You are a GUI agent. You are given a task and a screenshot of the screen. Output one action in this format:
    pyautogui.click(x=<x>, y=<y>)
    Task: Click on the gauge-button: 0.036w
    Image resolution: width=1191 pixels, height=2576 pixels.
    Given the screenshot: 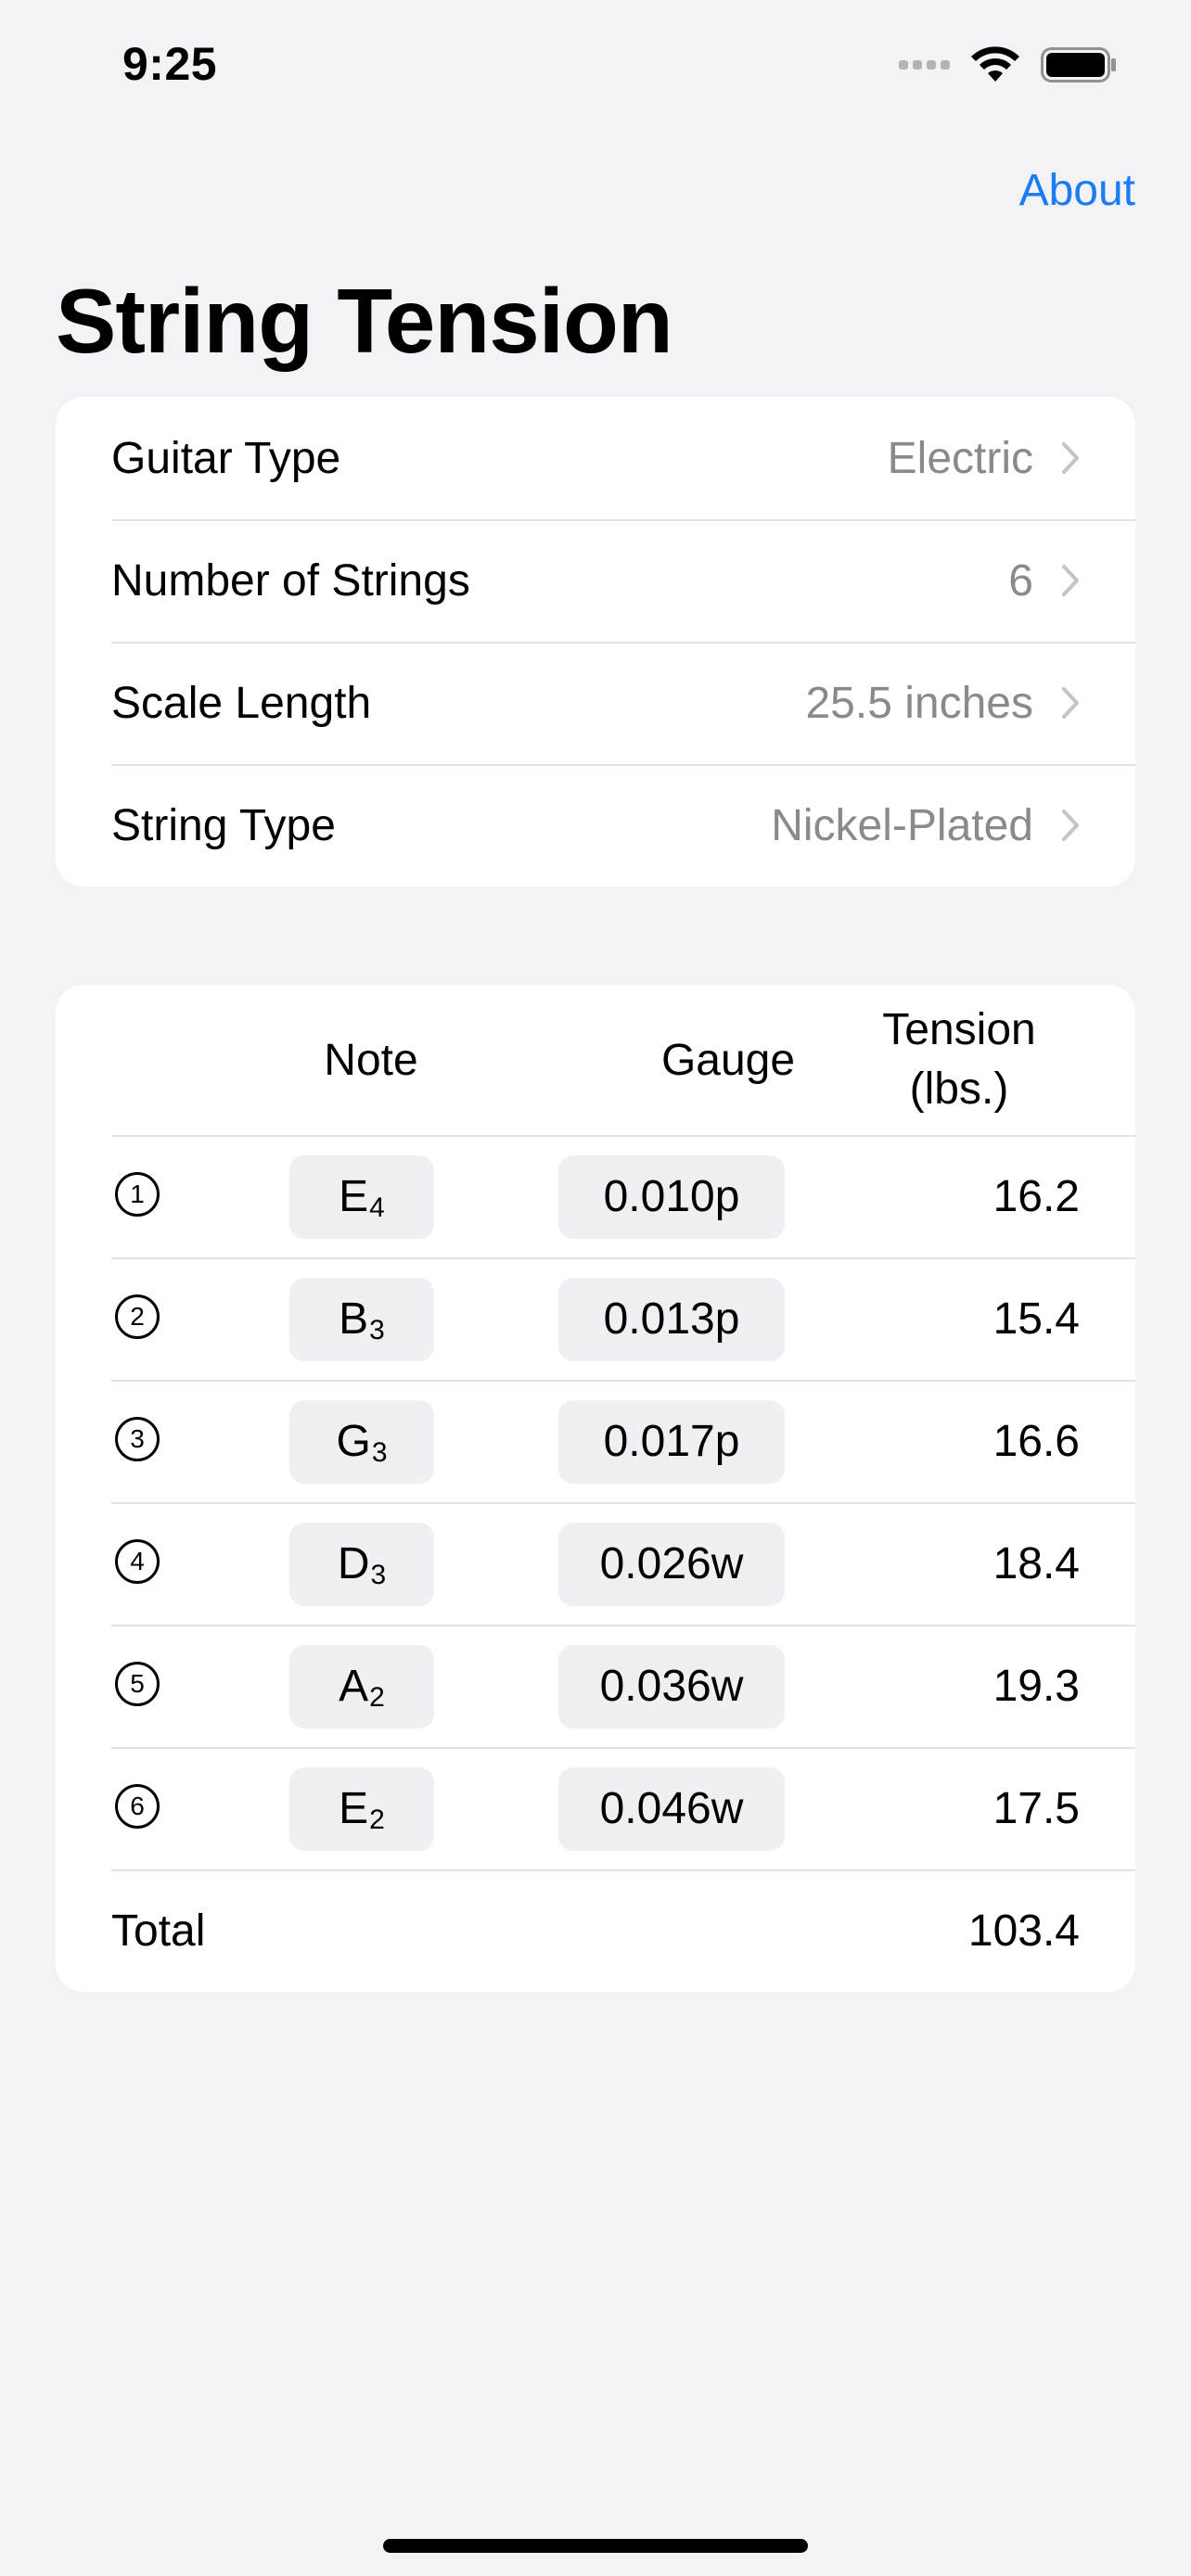 What is the action you would take?
    pyautogui.click(x=671, y=1686)
    